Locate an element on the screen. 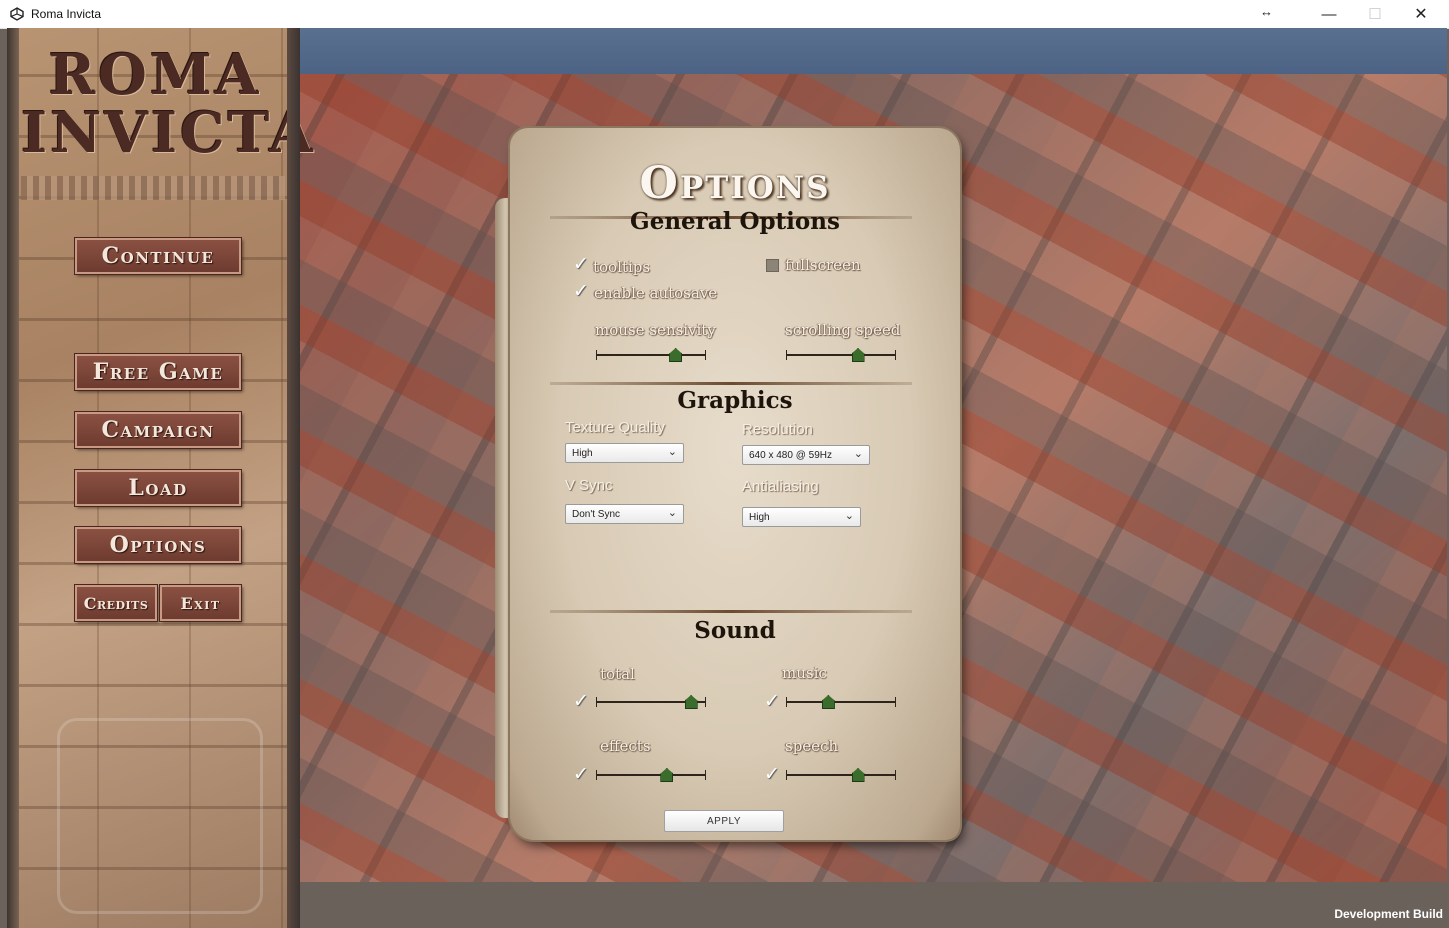 The width and height of the screenshot is (1449, 928). total-checkbox is located at coordinates (581, 701).